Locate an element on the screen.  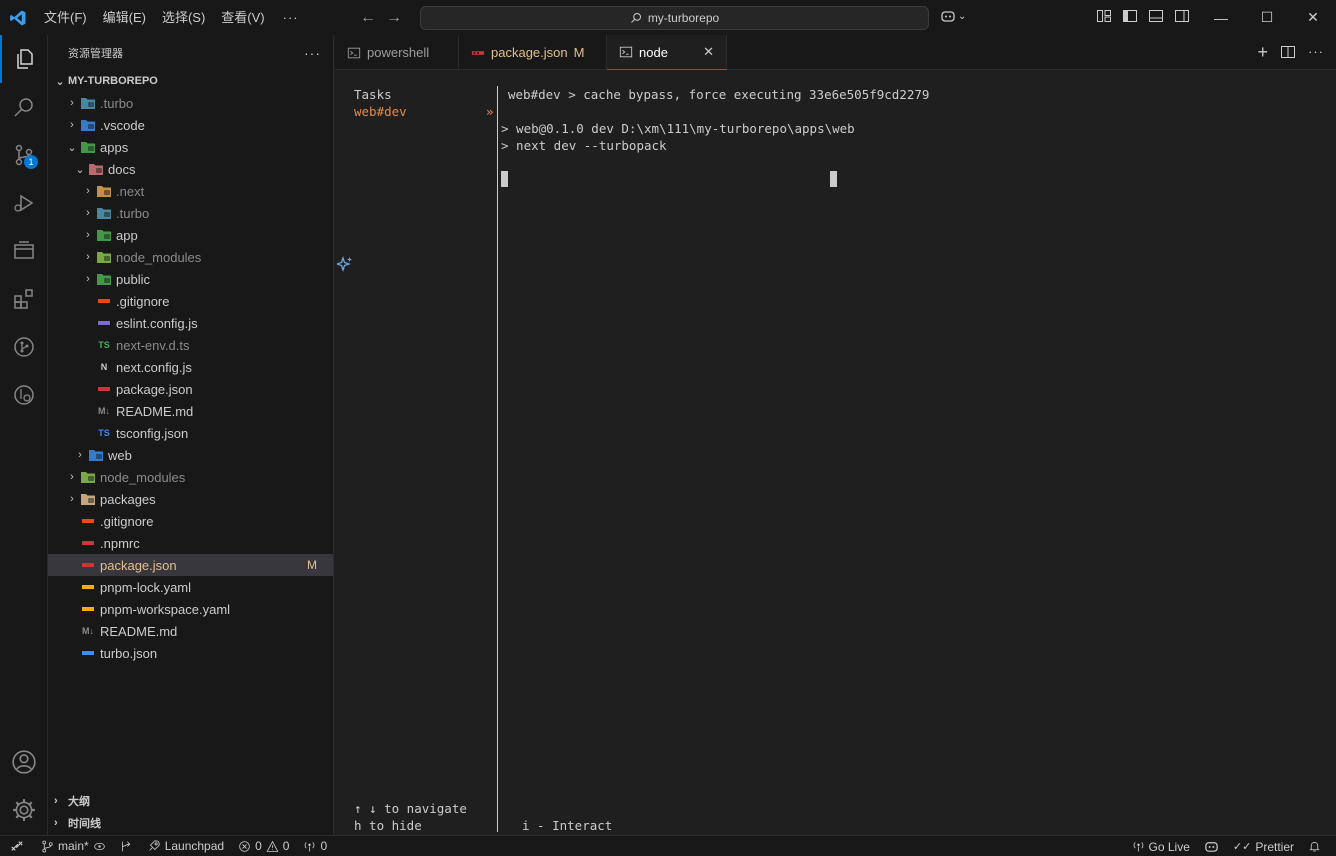
copilot-button: ⌄ is located at coordinates (953, 16).